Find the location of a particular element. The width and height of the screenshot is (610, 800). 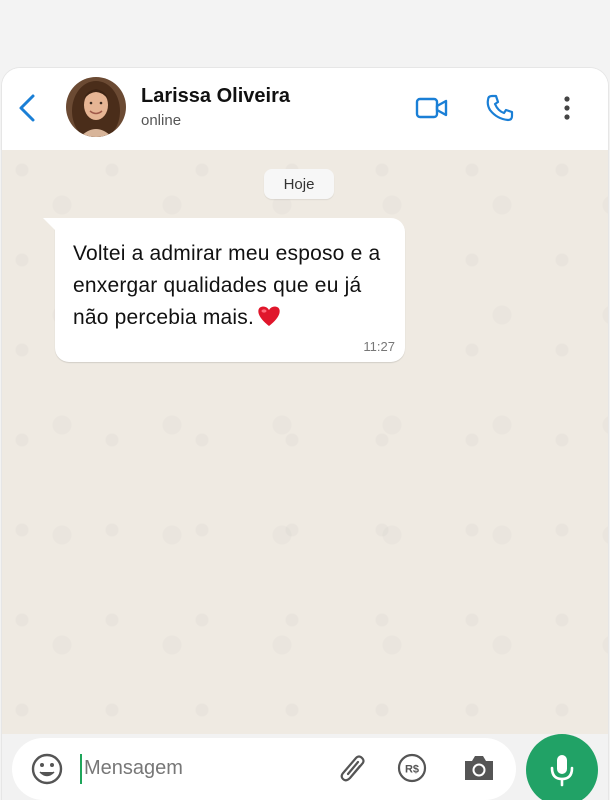

more-options-button is located at coordinates (567, 108).